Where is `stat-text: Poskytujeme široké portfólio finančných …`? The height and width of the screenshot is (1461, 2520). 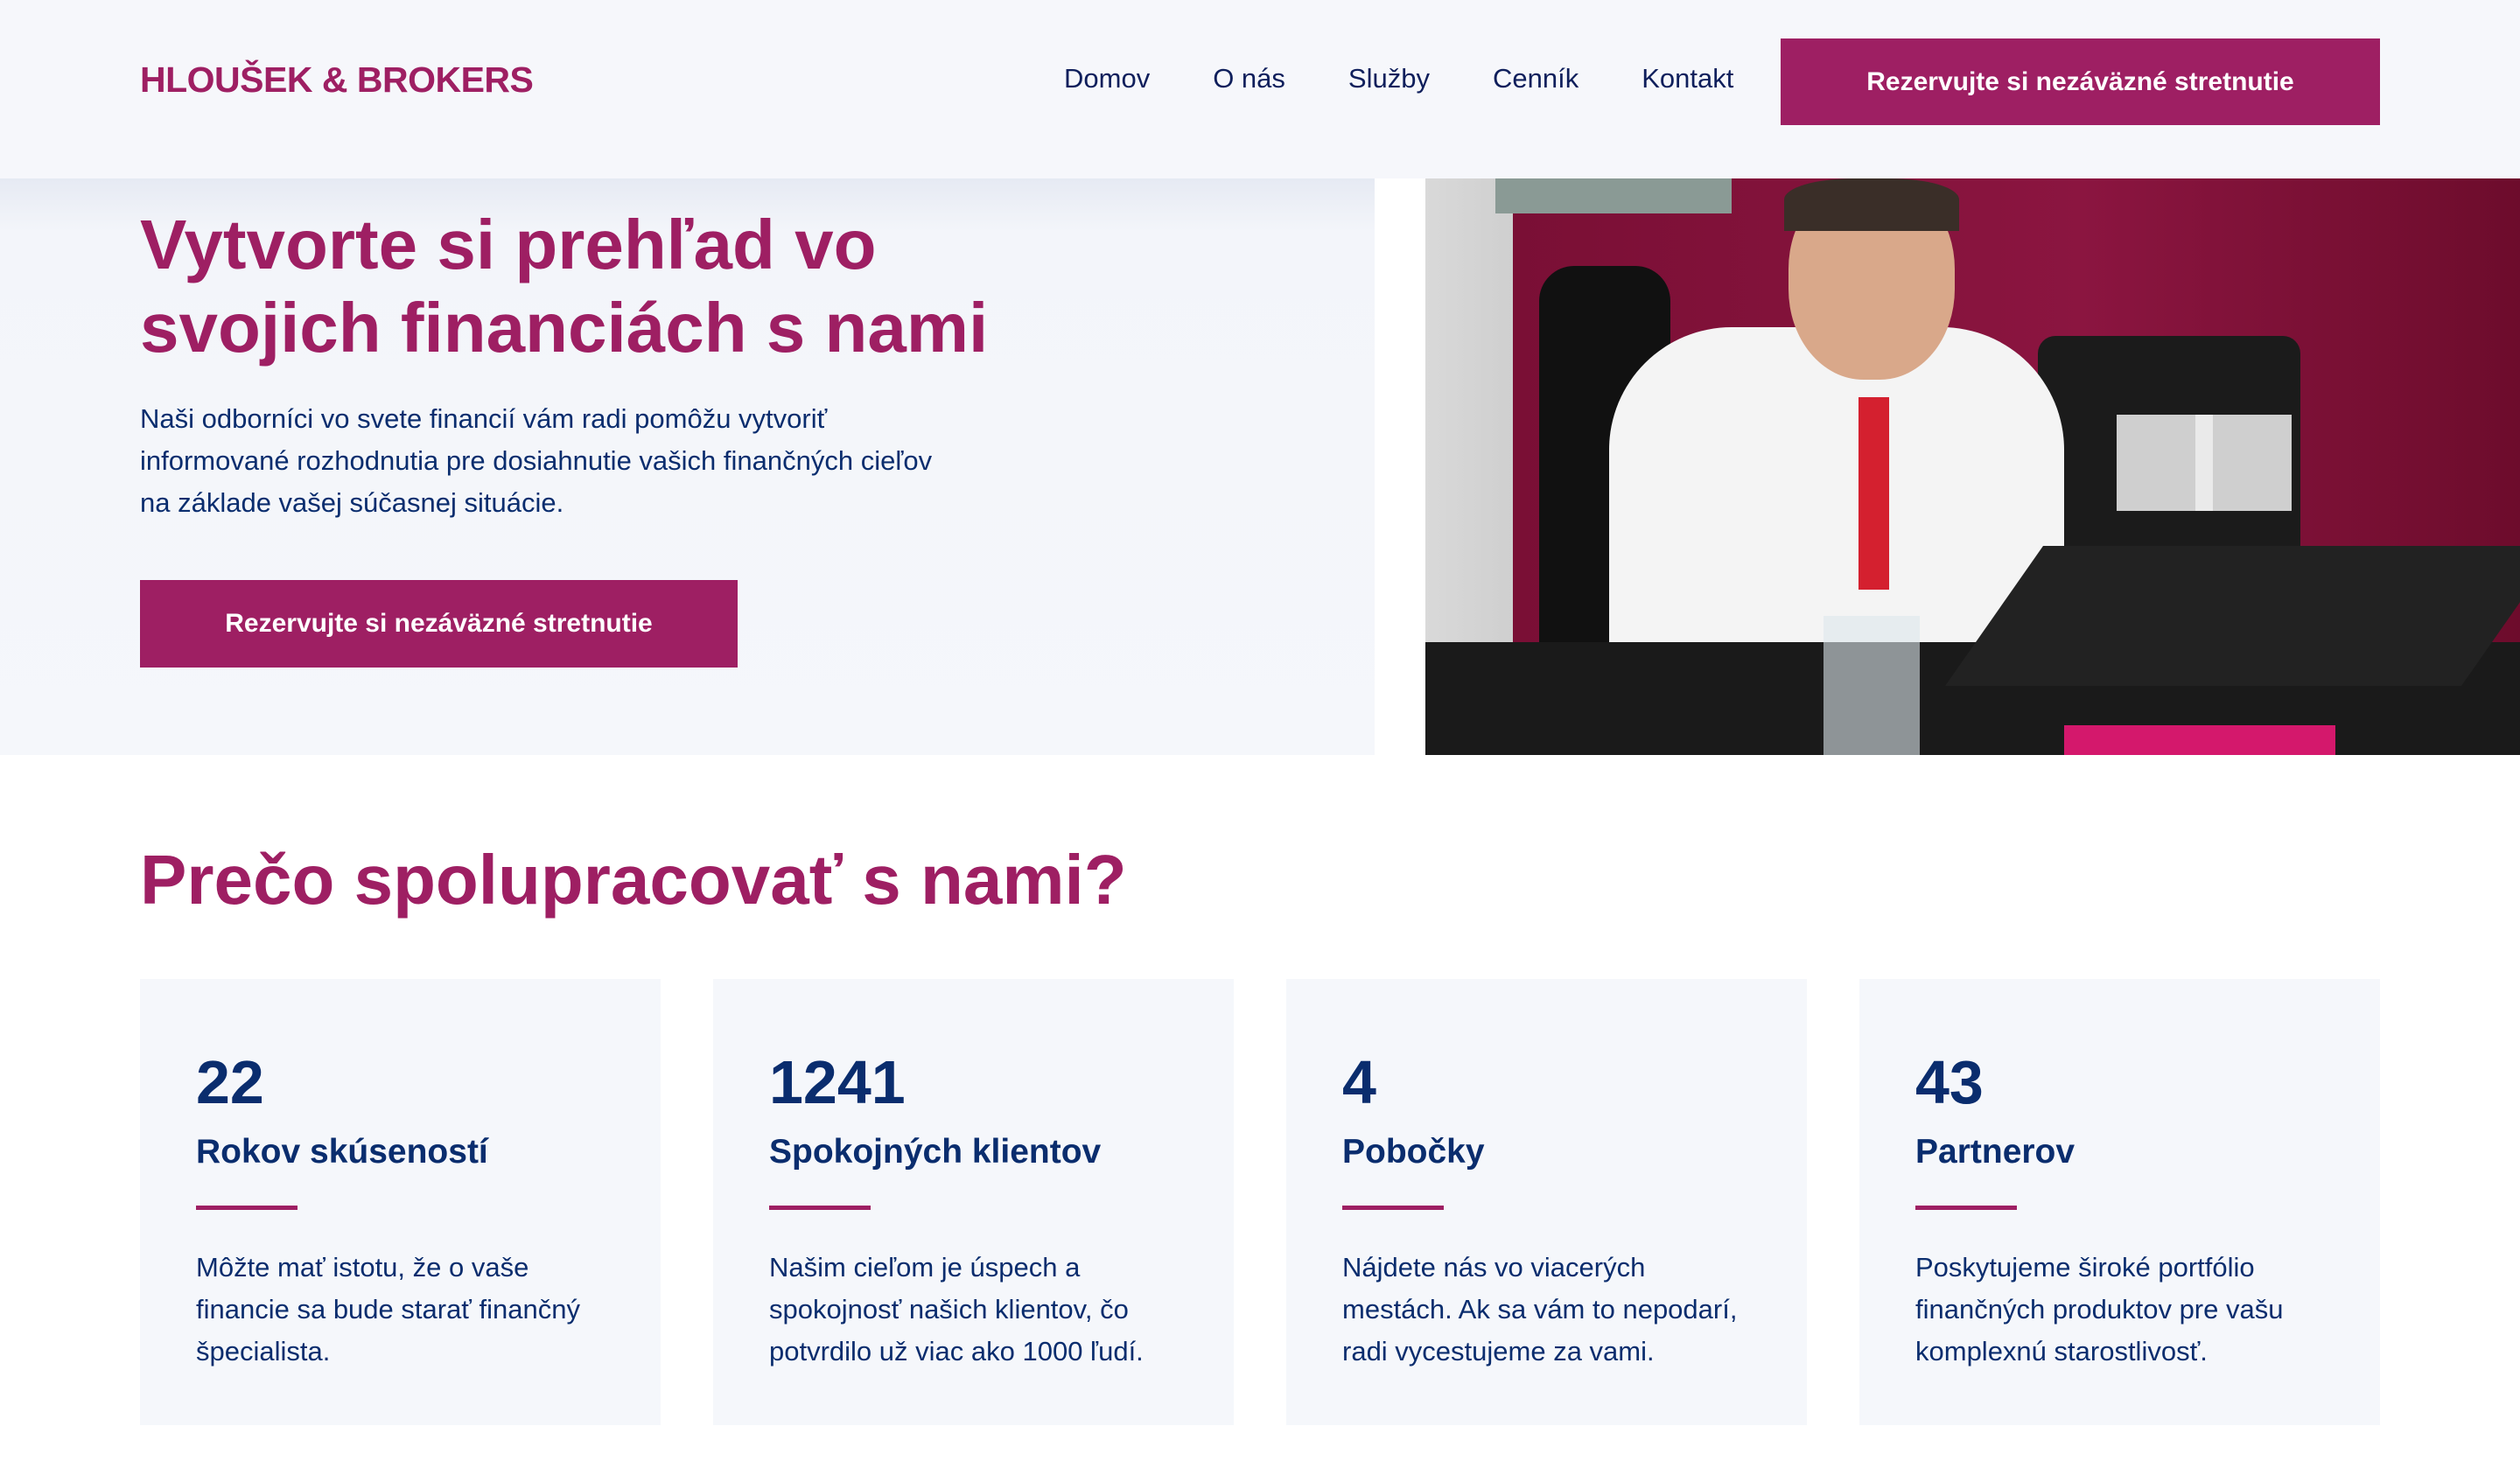 stat-text: Poskytujeme široké portfólio finančných … is located at coordinates (2099, 1309).